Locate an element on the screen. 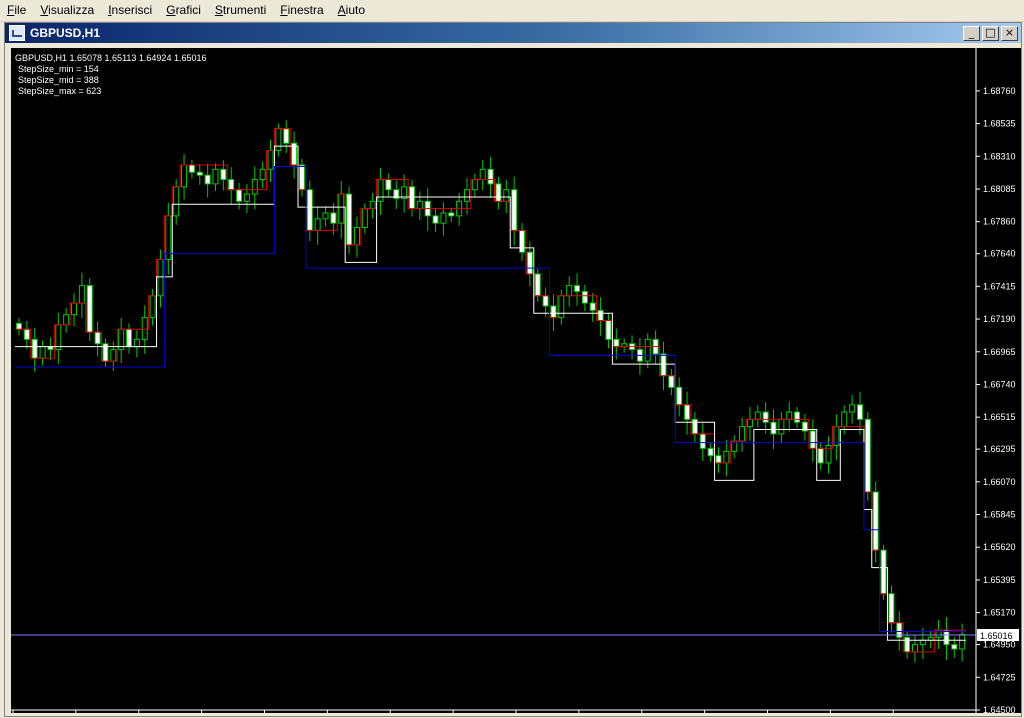  price-tick-label: 1.67640 is located at coordinates (999, 254).